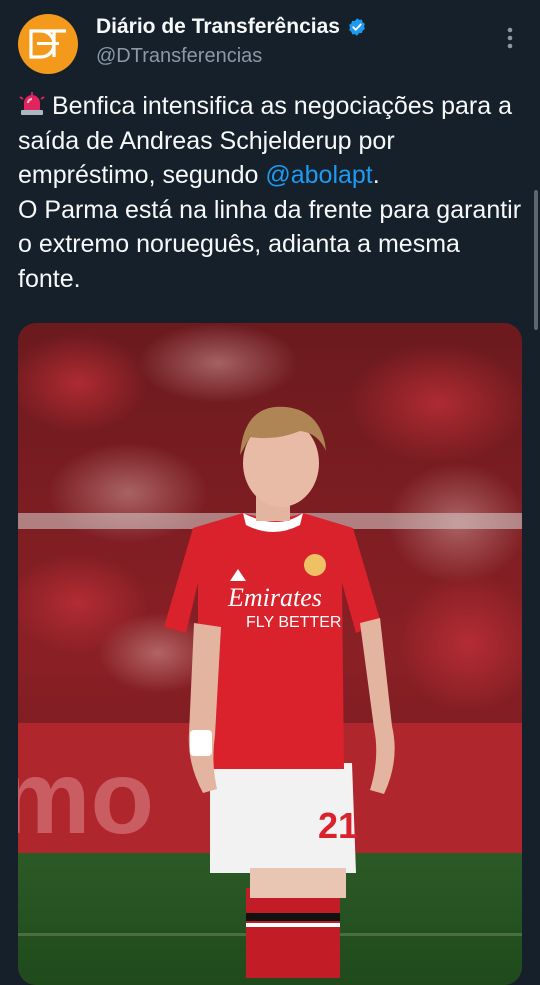  I want to click on tweet-line-1-end: ., so click(376, 175).